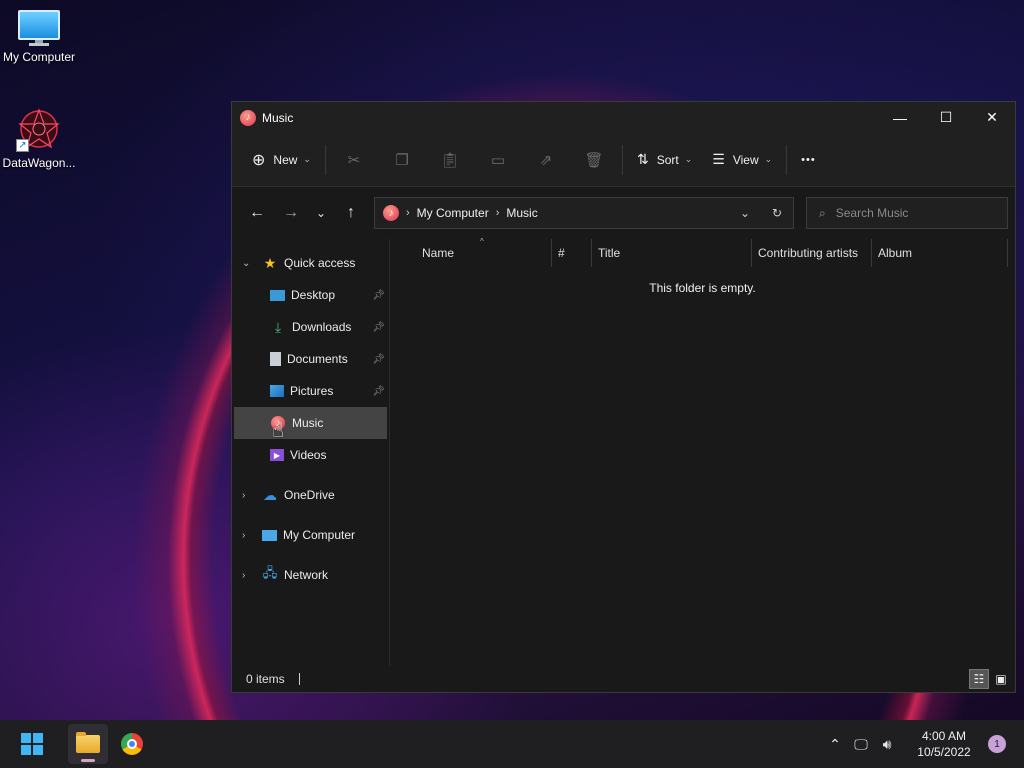 This screenshot has height=768, width=1024. What do you see at coordinates (808, 160) in the screenshot?
I see `more-options-button: •••` at bounding box center [808, 160].